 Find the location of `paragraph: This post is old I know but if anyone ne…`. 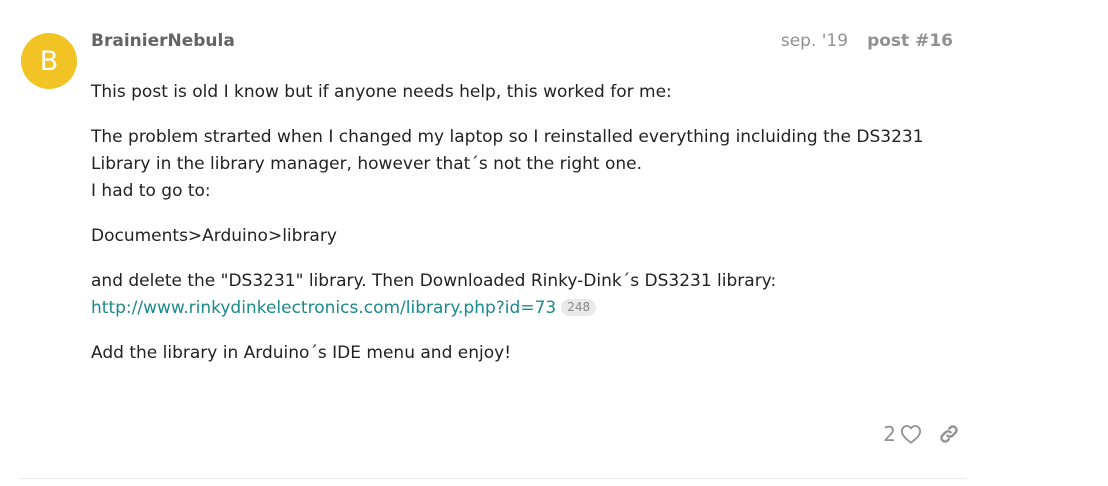

paragraph: This post is old I know but if anyone ne… is located at coordinates (381, 92).